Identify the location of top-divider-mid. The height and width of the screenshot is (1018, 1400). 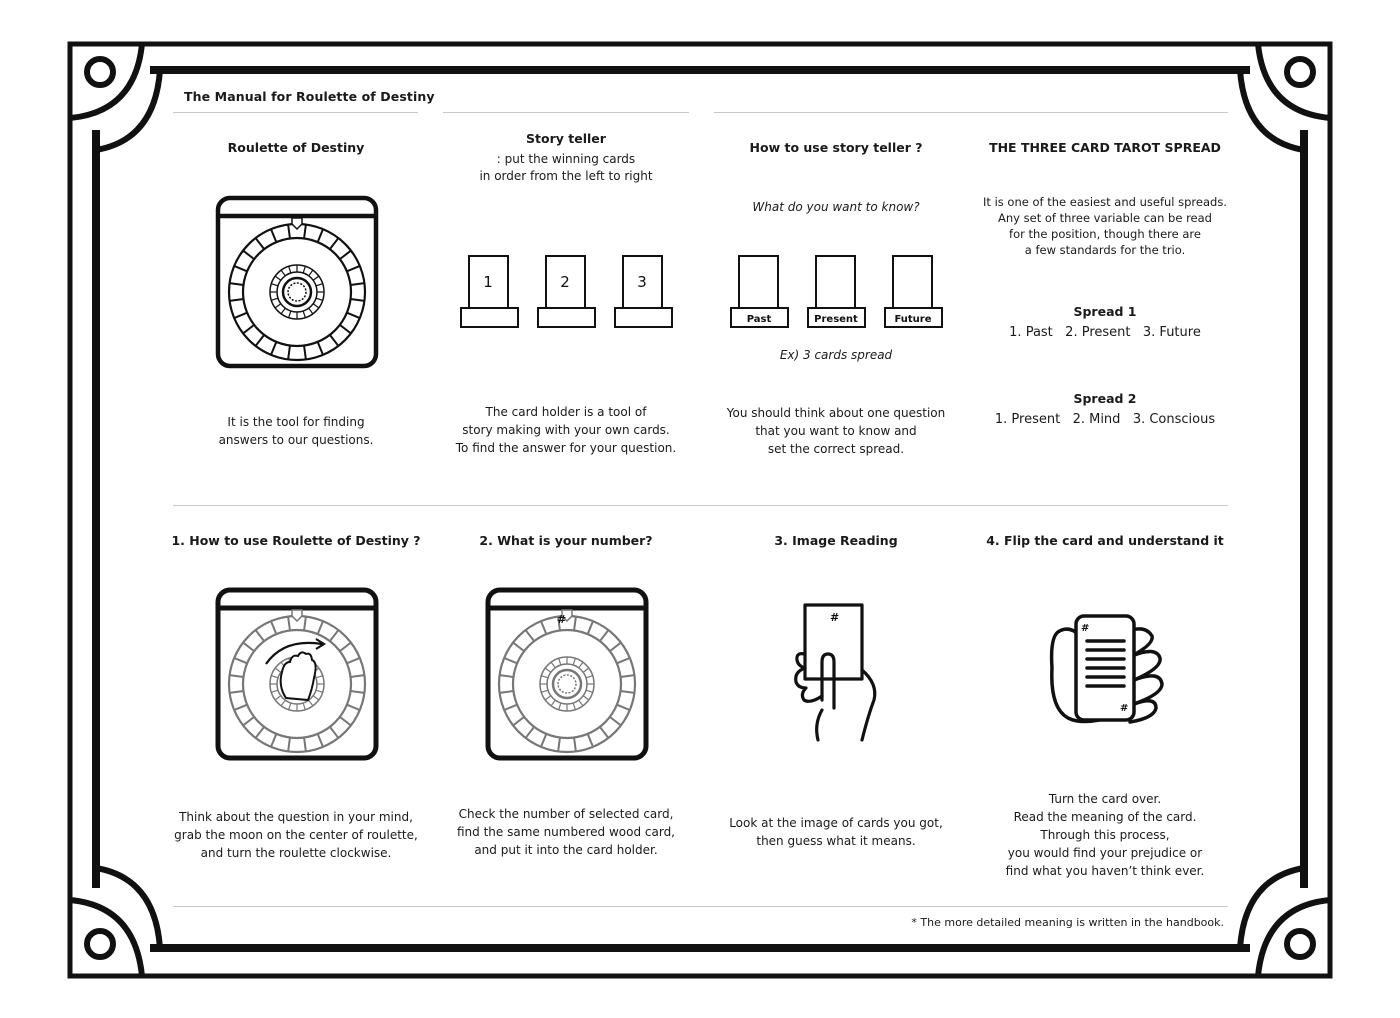
(566, 112).